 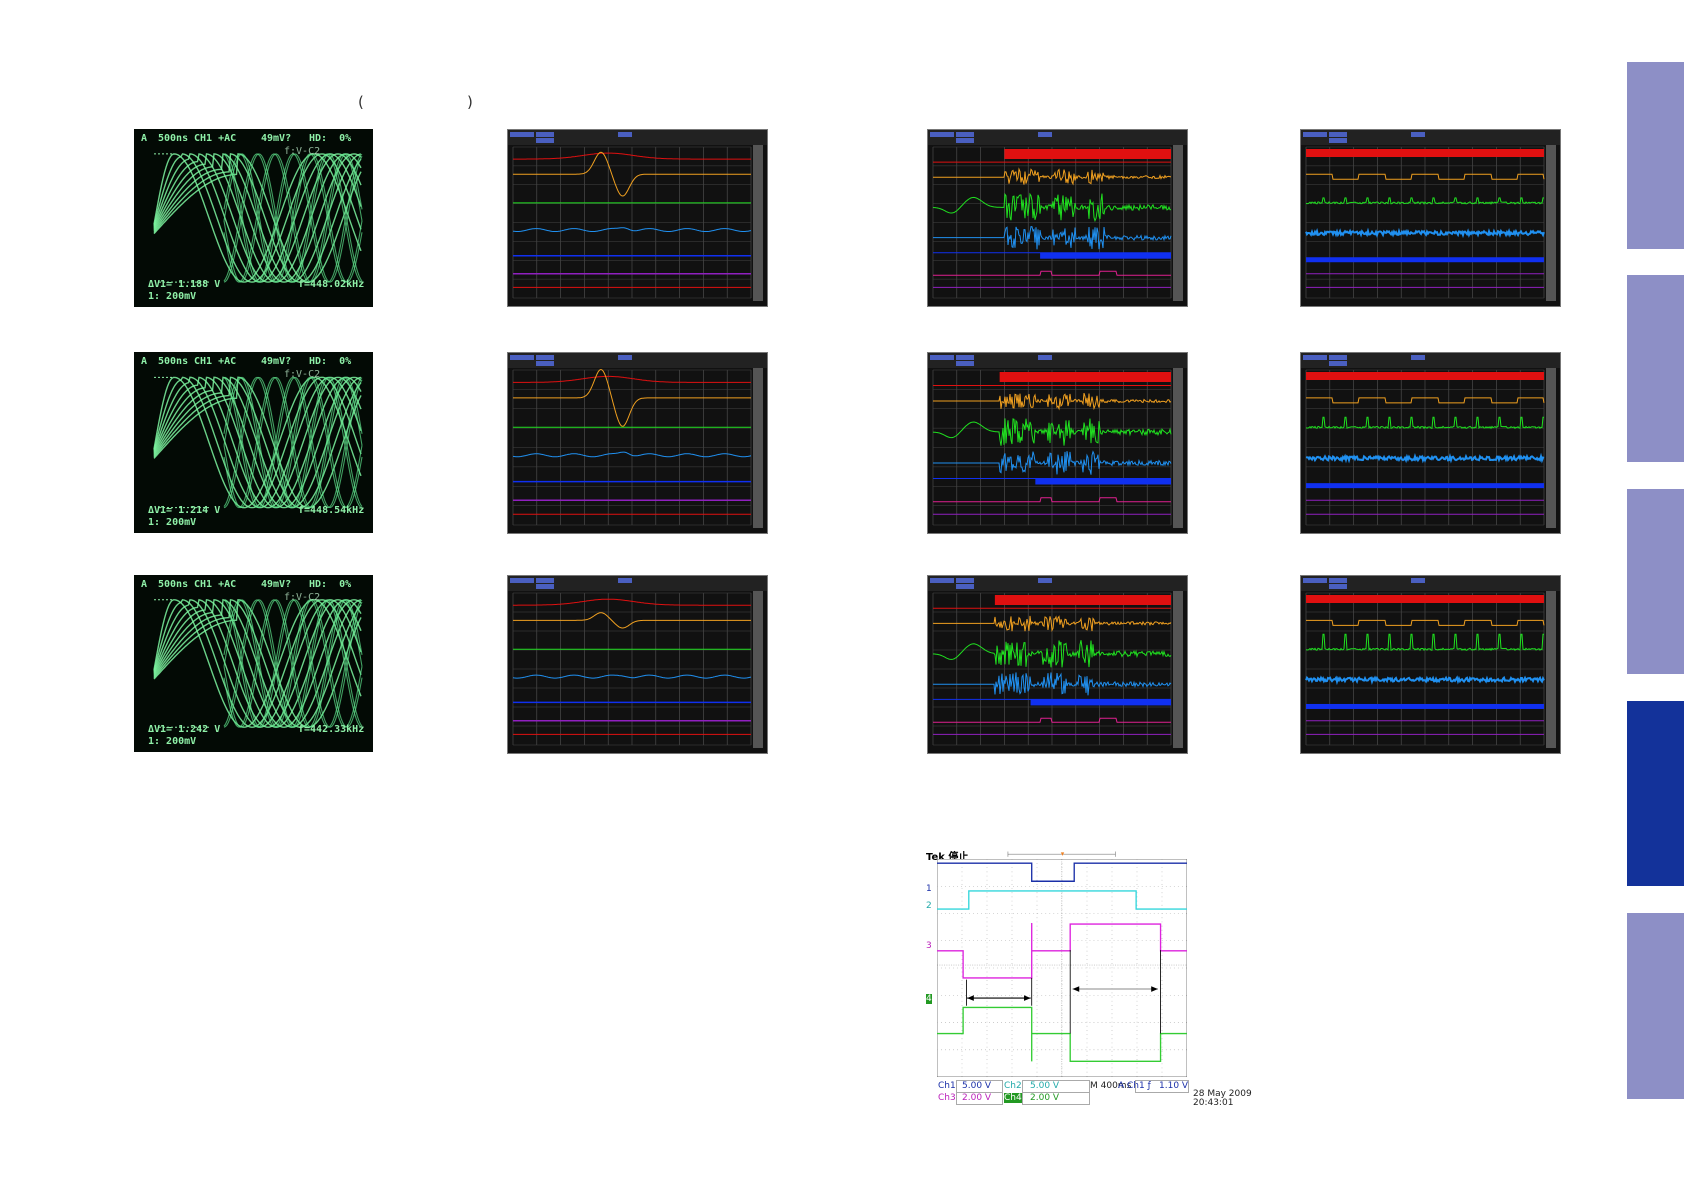 I want to click on ch4-scale: 2.00 V, so click(x=1045, y=1098).